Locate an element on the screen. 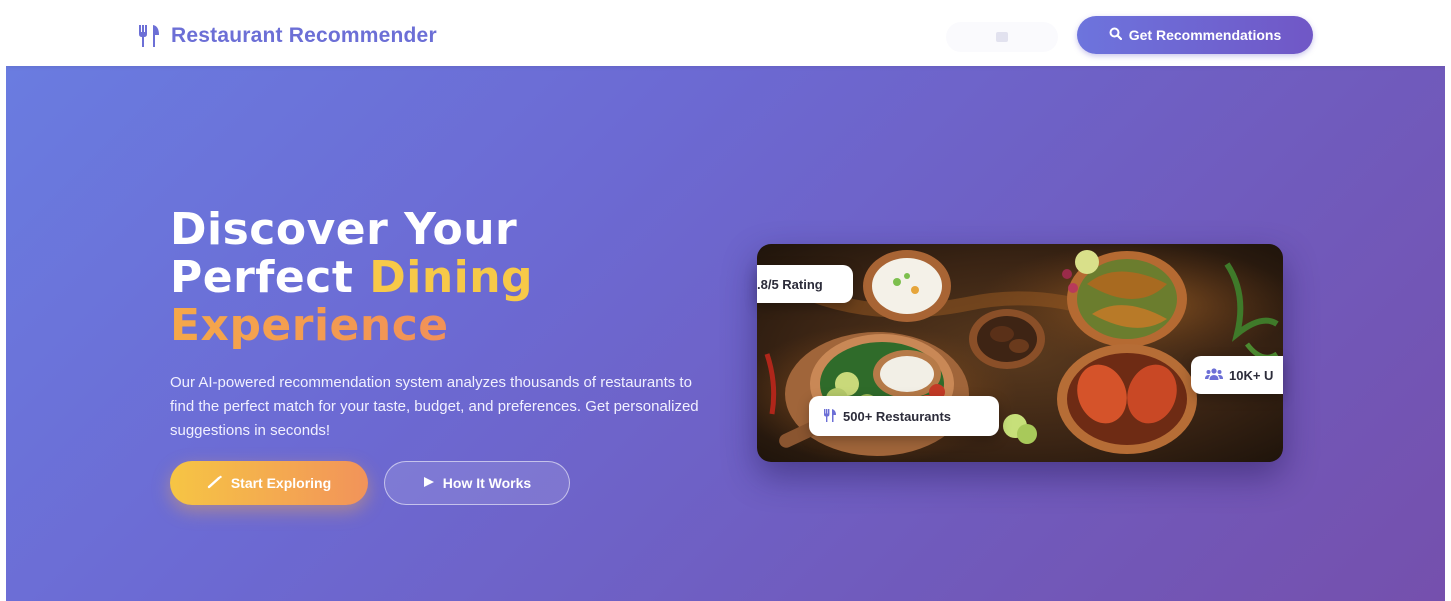 The width and height of the screenshot is (1451, 601). users-icon is located at coordinates (1214, 375).